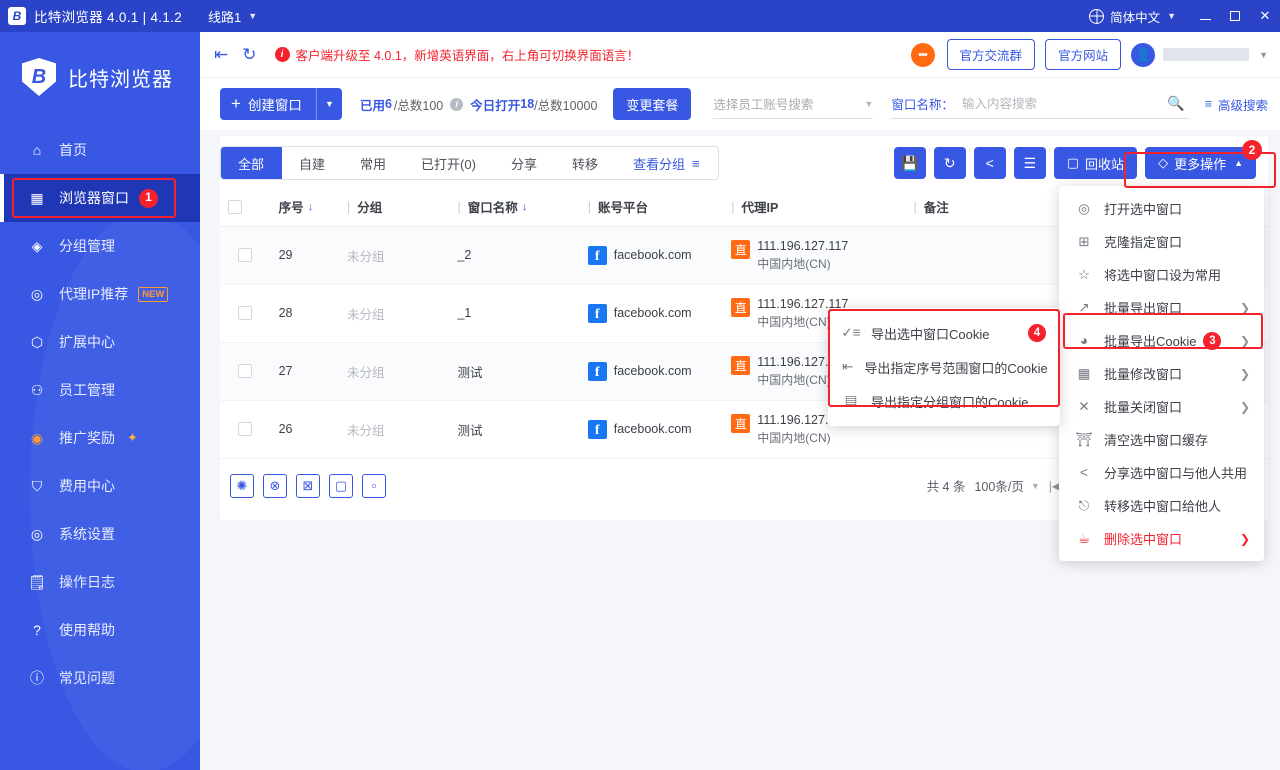  I want to click on column-proxy-ip: 代理IP, so click(812, 207).